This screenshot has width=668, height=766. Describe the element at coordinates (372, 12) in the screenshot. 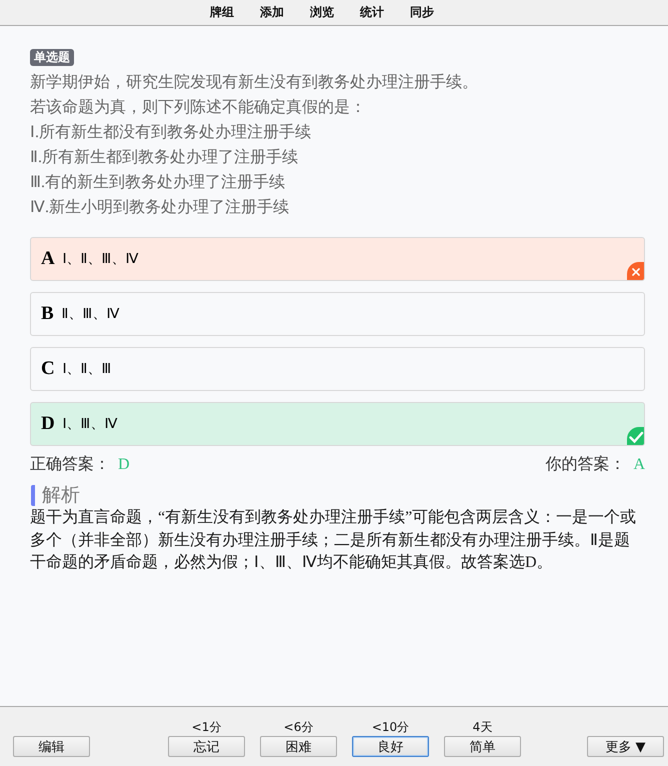

I see `menu-item: 统计` at that location.